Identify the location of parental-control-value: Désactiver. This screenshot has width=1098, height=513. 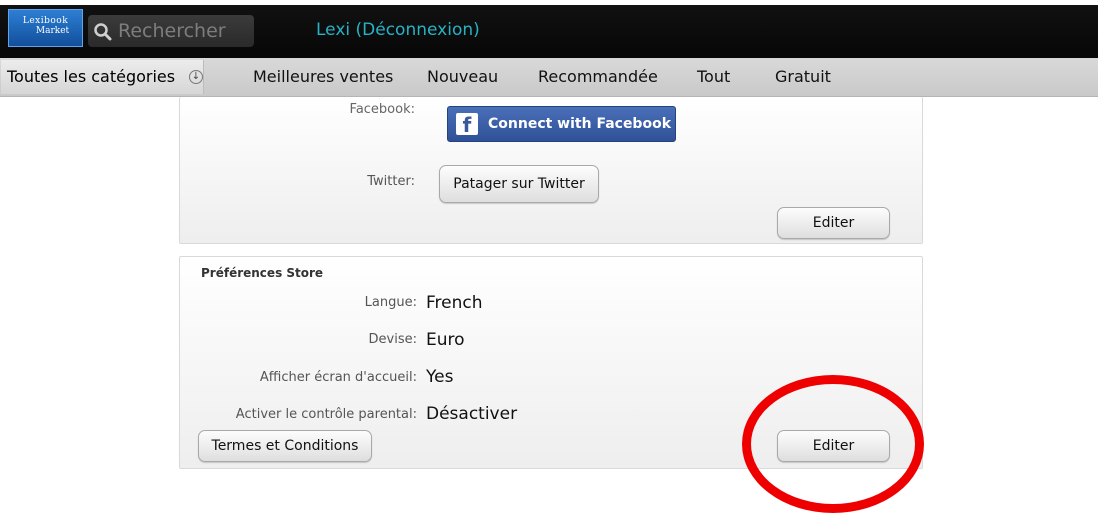
(472, 414).